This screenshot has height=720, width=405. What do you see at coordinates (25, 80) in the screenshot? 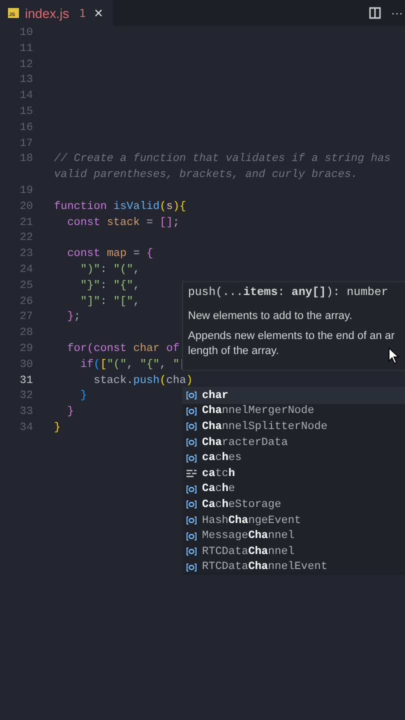
I see `line-number: 13` at bounding box center [25, 80].